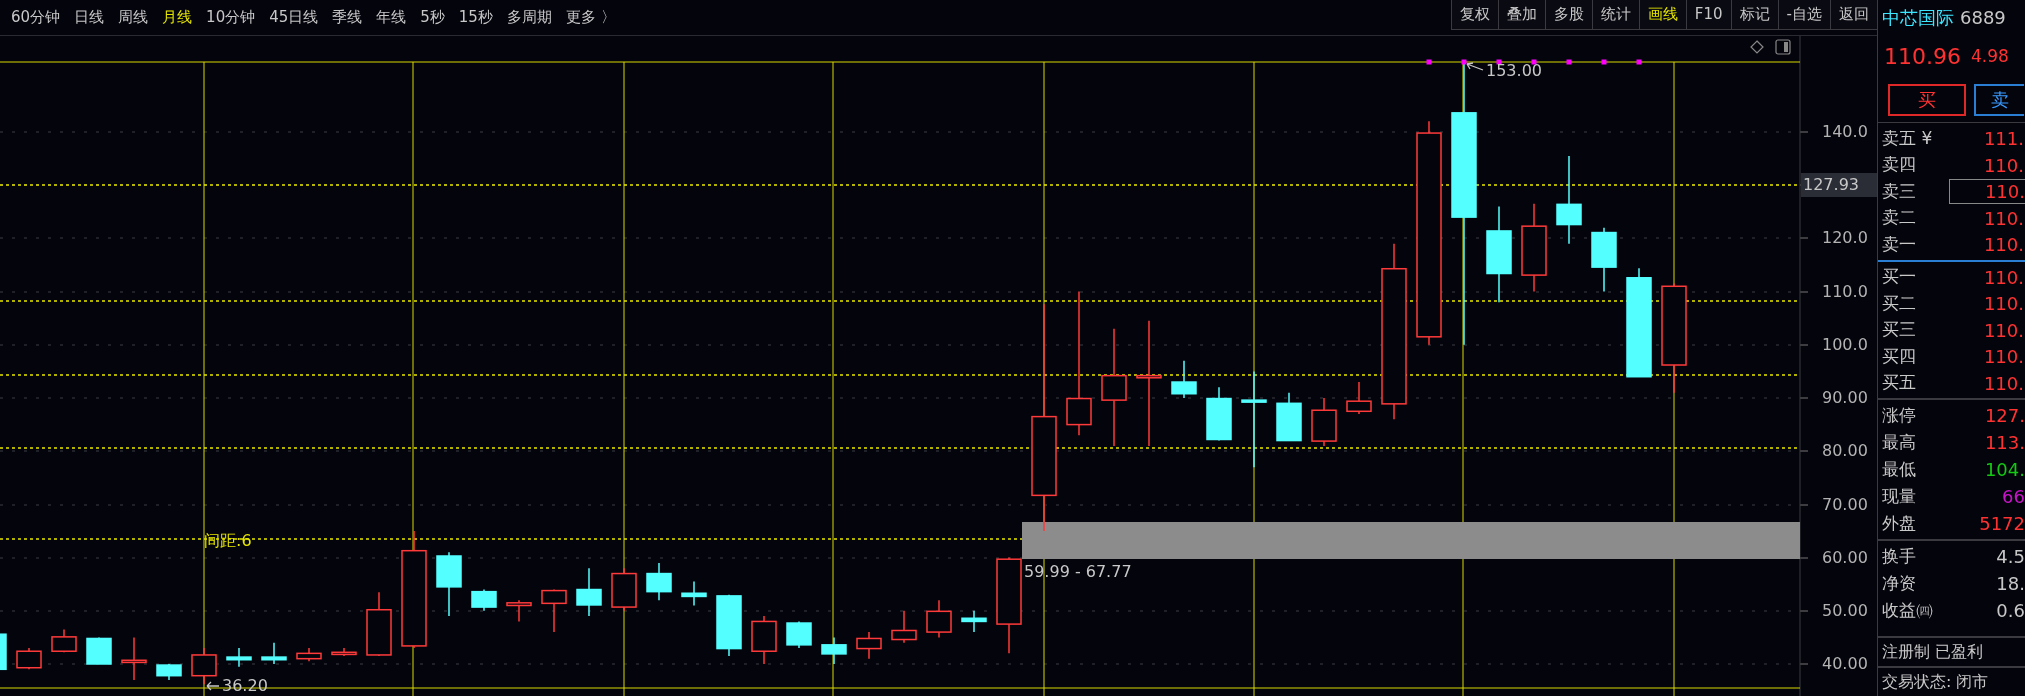  I want to click on order-book-price: 111., so click(1987, 139).